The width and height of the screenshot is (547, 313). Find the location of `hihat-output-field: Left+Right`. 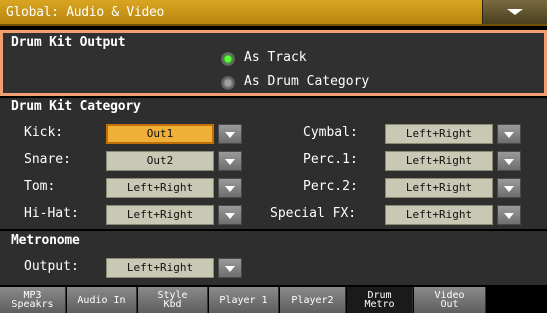

hihat-output-field: Left+Right is located at coordinates (160, 215).